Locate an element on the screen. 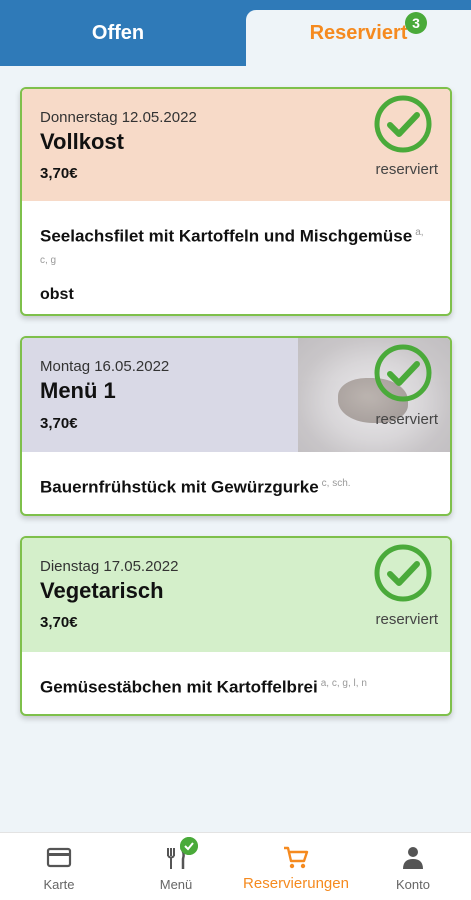  nav-reservierungen: Reservierungen is located at coordinates (296, 866).